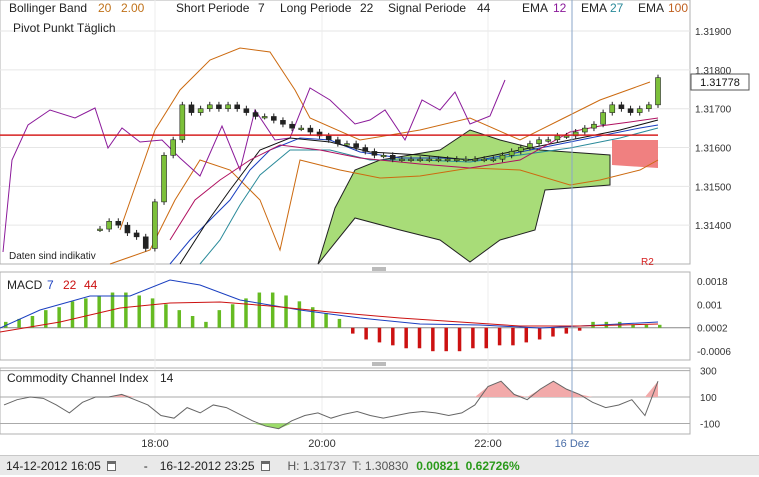  I want to click on low-value: T: 1.30830, so click(380, 465).